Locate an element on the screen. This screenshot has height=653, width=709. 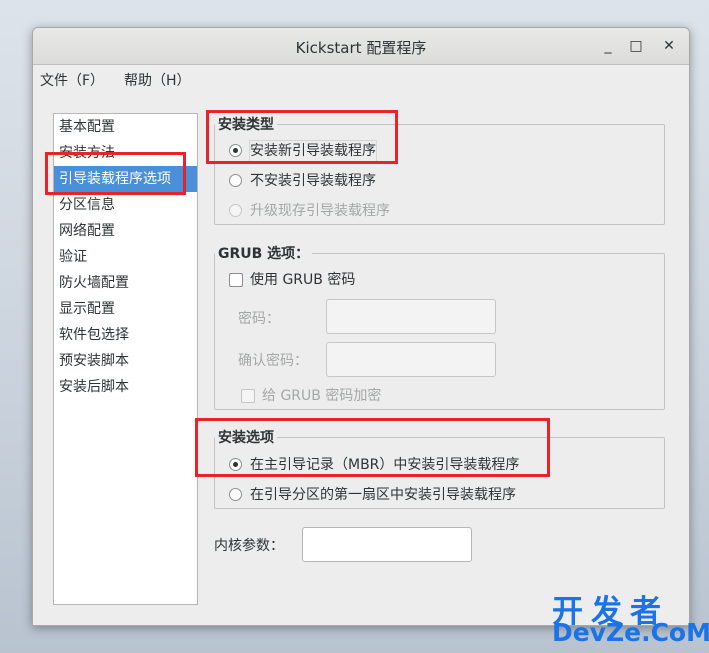
nav-item-partition: 分区信息 is located at coordinates (125, 205).